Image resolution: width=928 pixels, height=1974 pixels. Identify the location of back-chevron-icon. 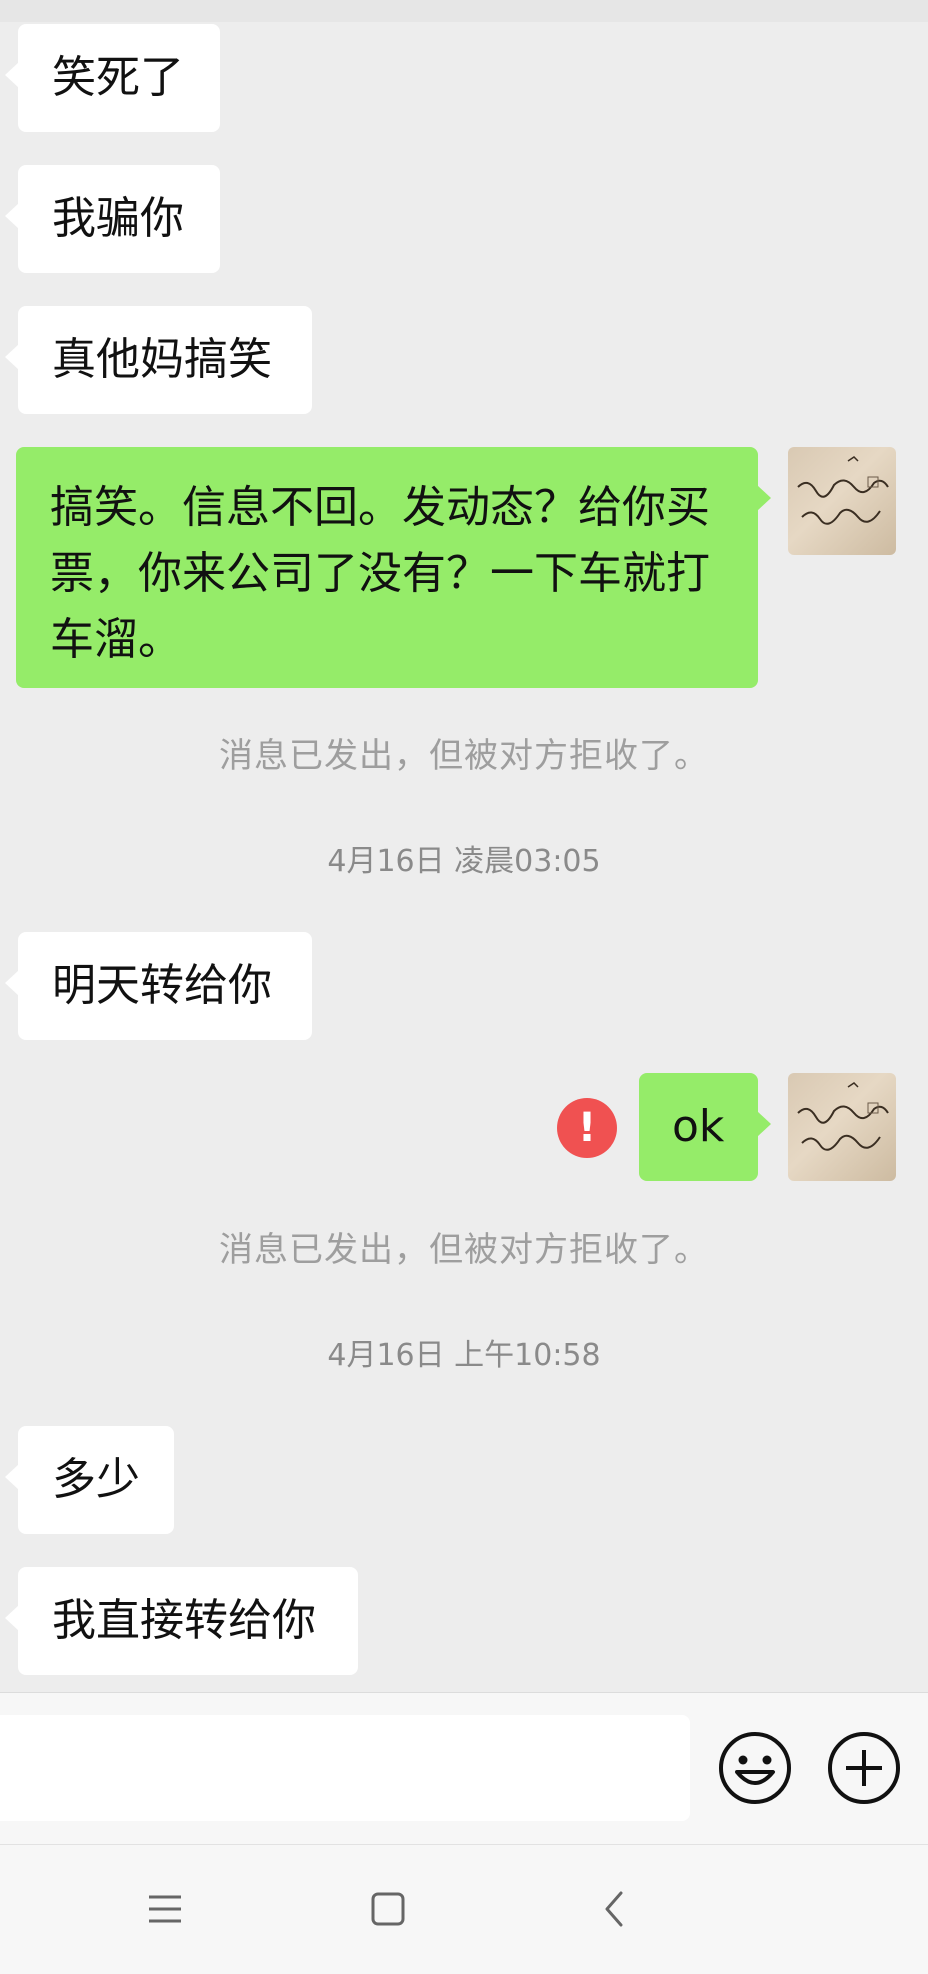
(615, 1909).